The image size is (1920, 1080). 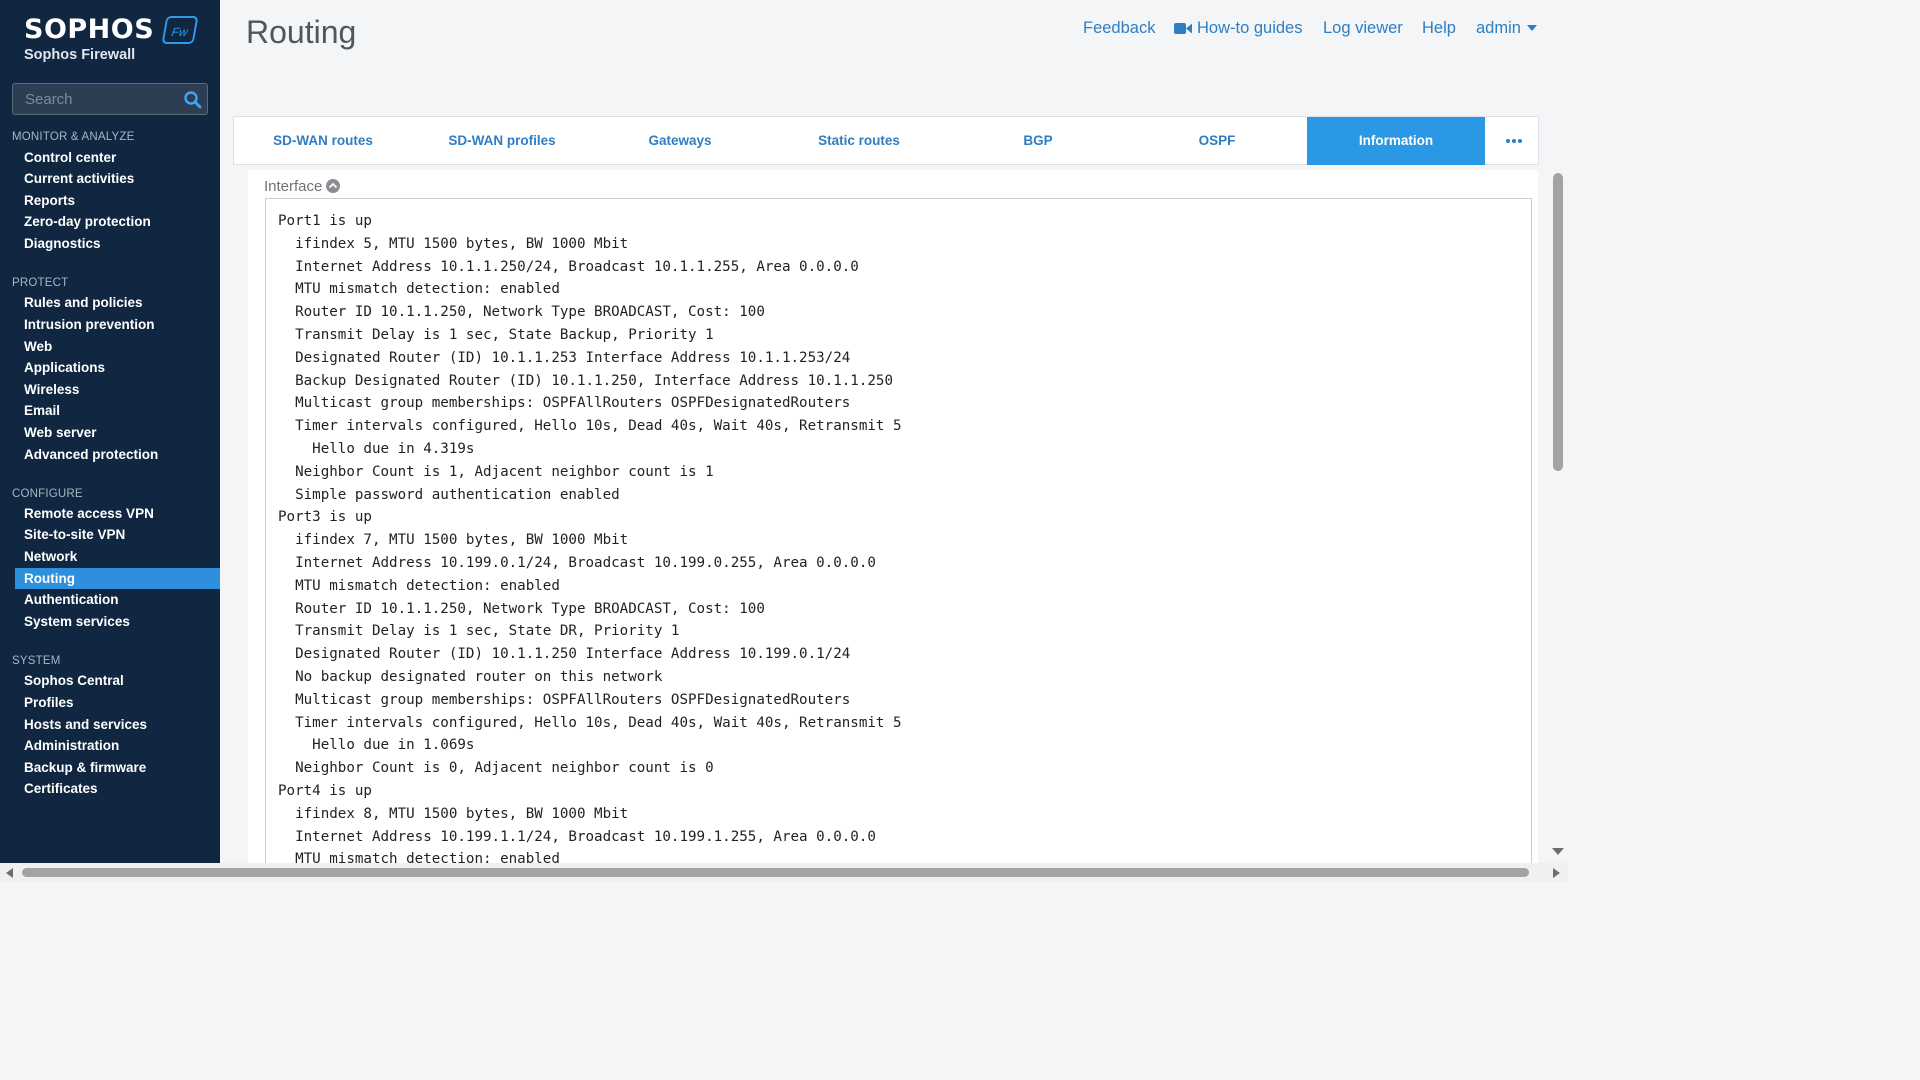 I want to click on sidebar-item-email: Email, so click(x=117, y=410).